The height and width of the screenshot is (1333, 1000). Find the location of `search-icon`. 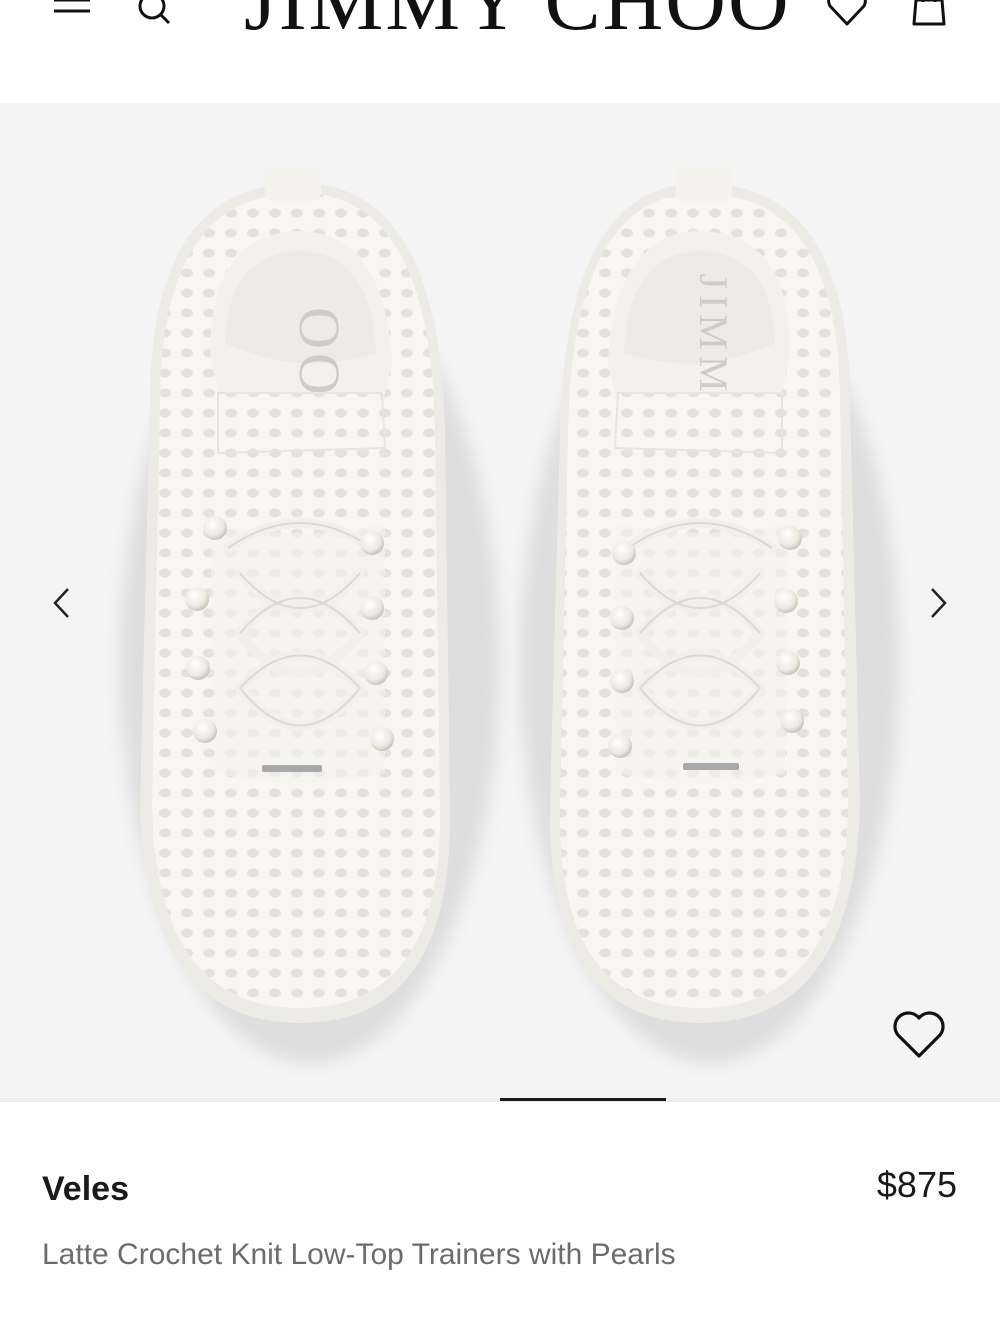

search-icon is located at coordinates (154, 15).